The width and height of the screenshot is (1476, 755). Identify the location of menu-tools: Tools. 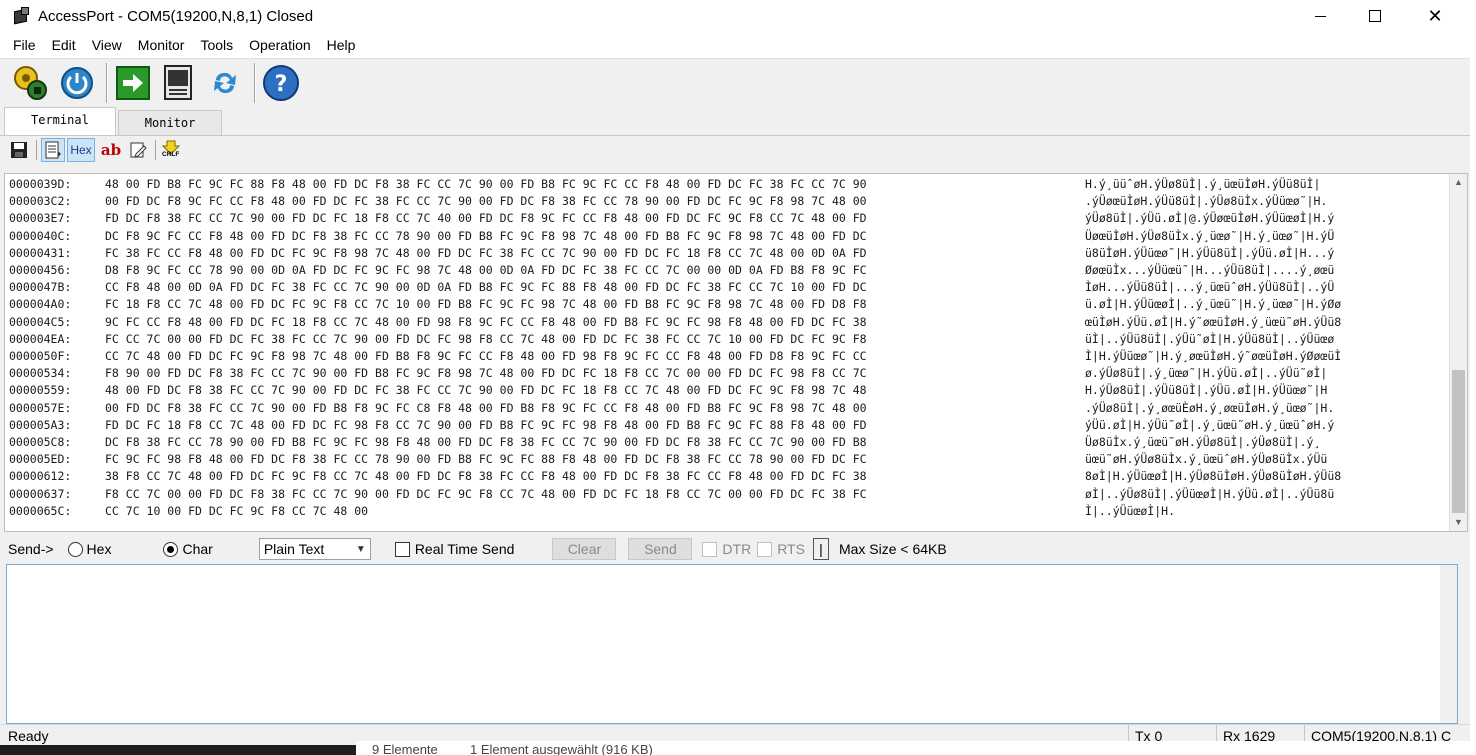
(216, 45).